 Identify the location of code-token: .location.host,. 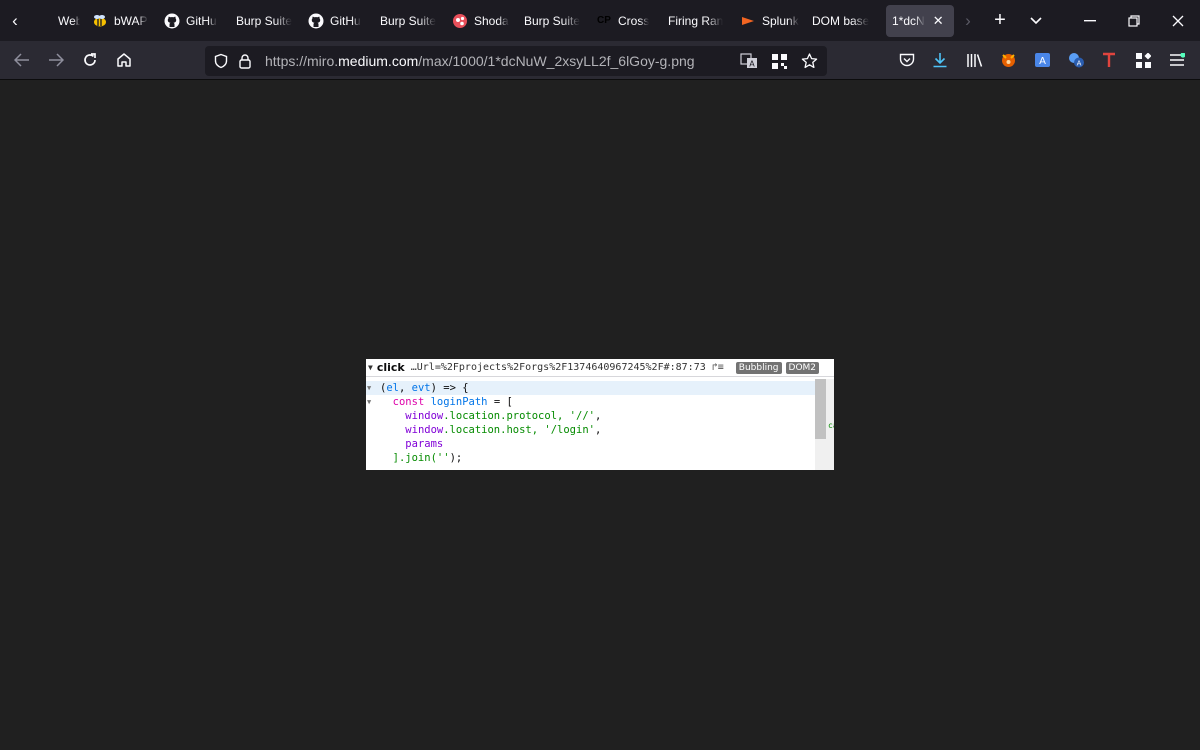
(494, 430).